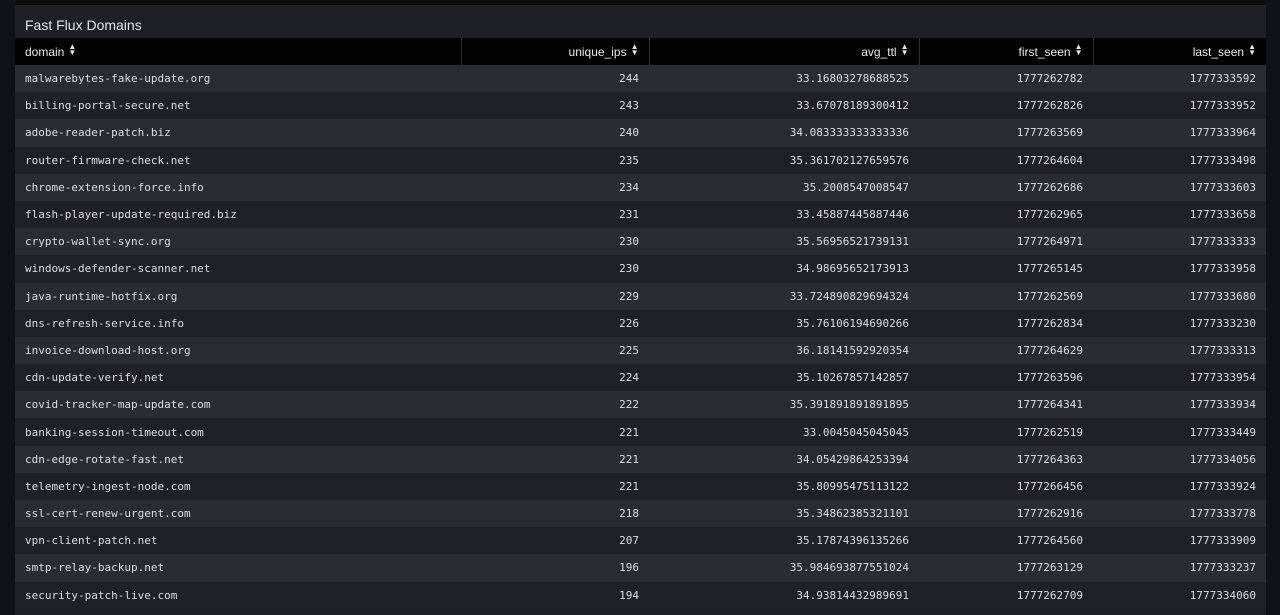 This screenshot has height=615, width=1280. Describe the element at coordinates (104, 459) in the screenshot. I see `cell-domain: cdn-edge-rotate-fast.net` at that location.